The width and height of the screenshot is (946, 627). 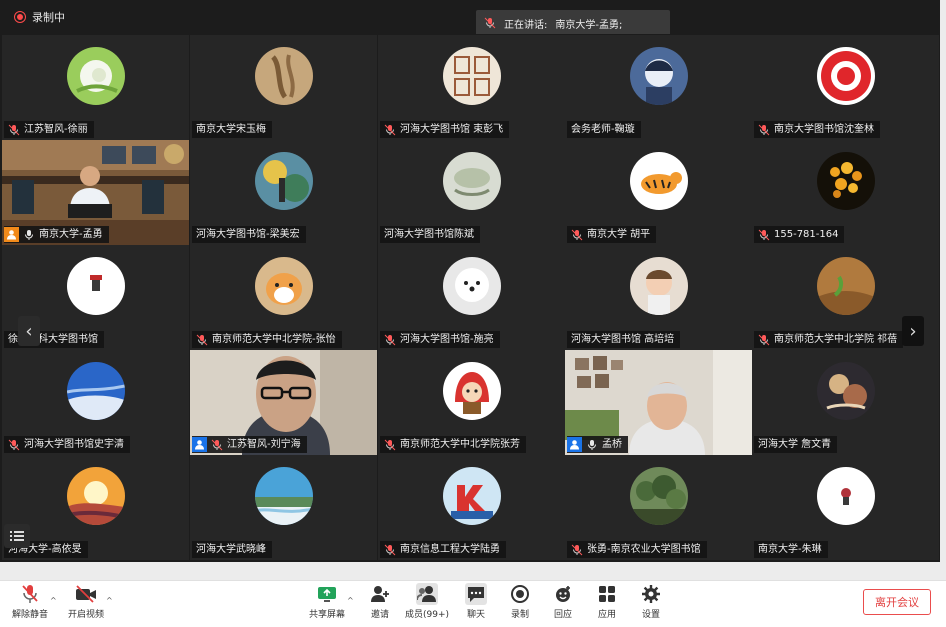 I want to click on participant-tile: 江苏智风-徐丽, so click(x=95, y=87).